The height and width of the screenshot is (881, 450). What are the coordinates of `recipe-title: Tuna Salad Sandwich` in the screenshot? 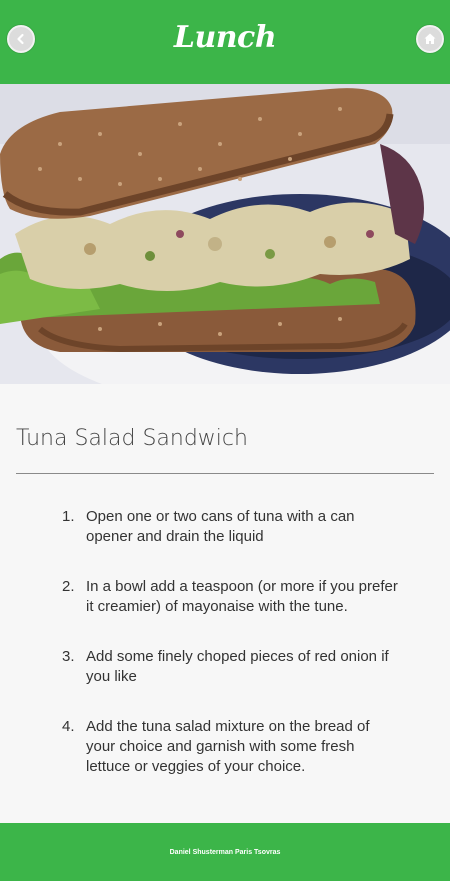 It's located at (132, 438).